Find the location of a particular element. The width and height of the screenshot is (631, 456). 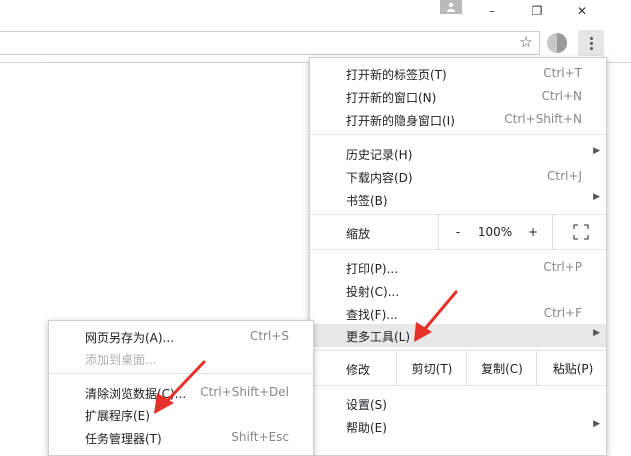

annotation-arrow-extensions is located at coordinates (180, 387).